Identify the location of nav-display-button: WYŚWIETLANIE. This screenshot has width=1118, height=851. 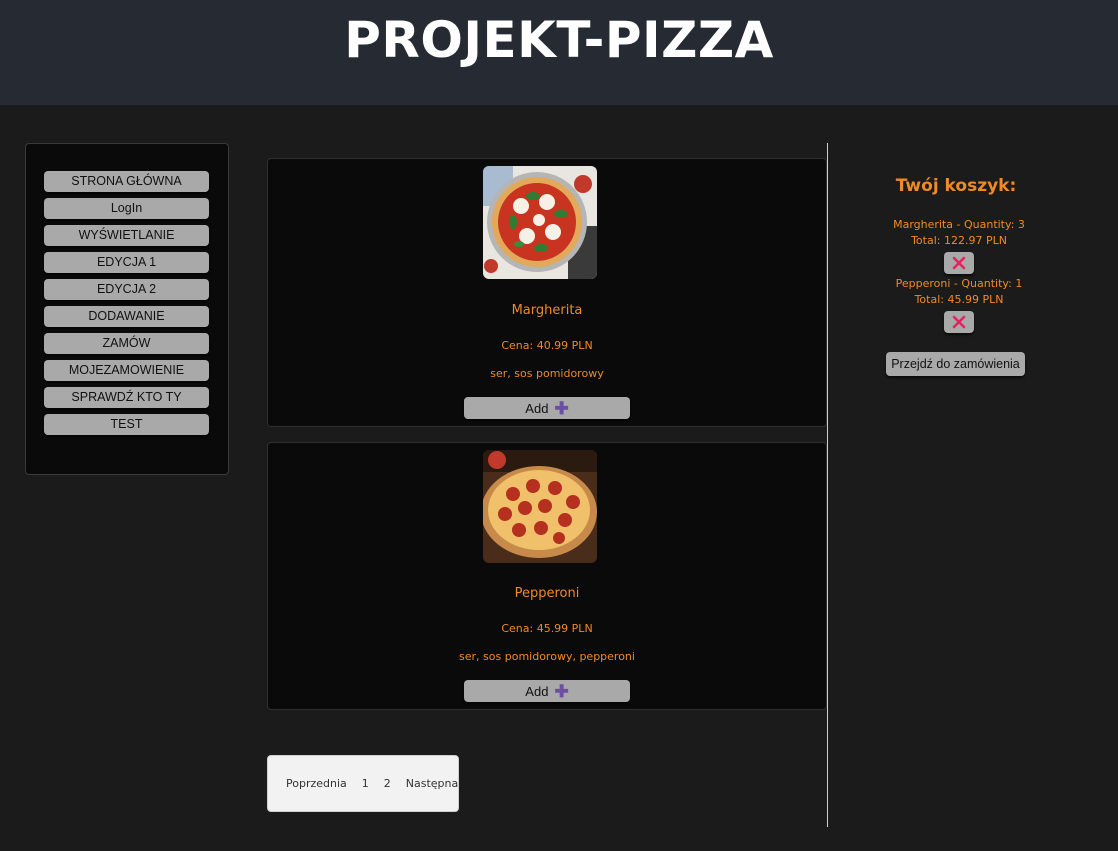
(126, 235).